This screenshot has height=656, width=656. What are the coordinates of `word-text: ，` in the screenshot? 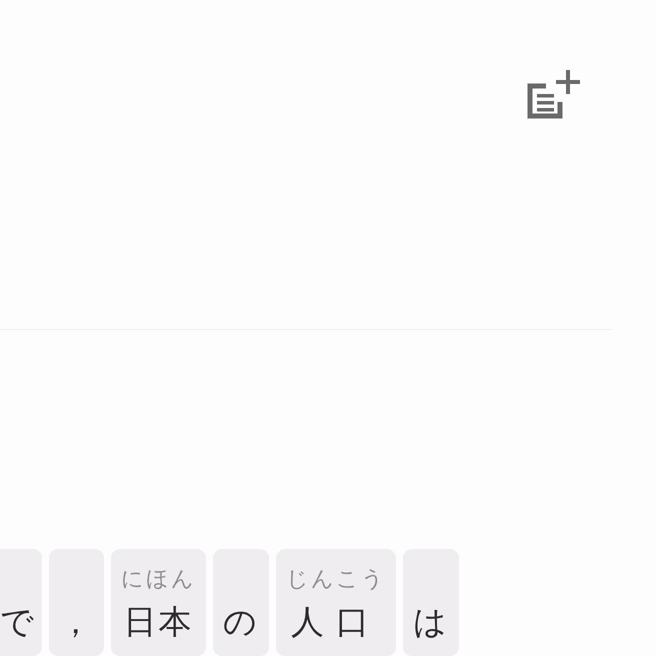 It's located at (76, 621).